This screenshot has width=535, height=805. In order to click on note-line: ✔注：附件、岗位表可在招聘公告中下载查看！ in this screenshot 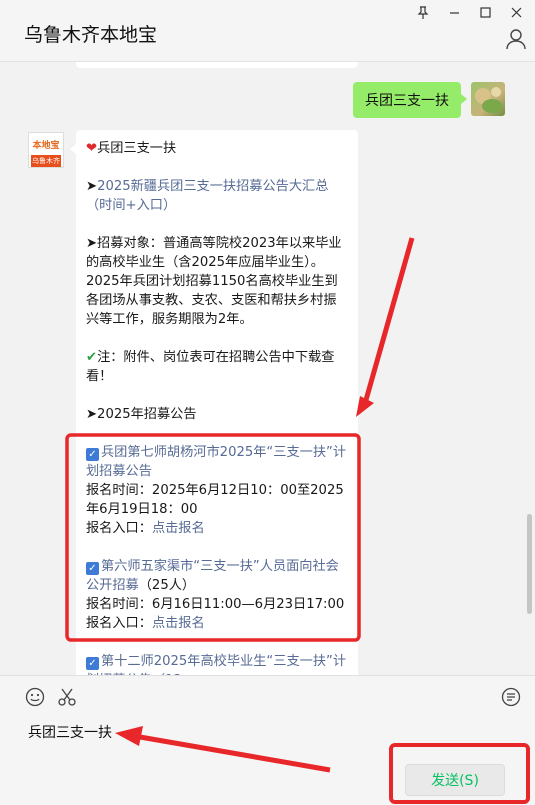, I will do `click(217, 367)`.